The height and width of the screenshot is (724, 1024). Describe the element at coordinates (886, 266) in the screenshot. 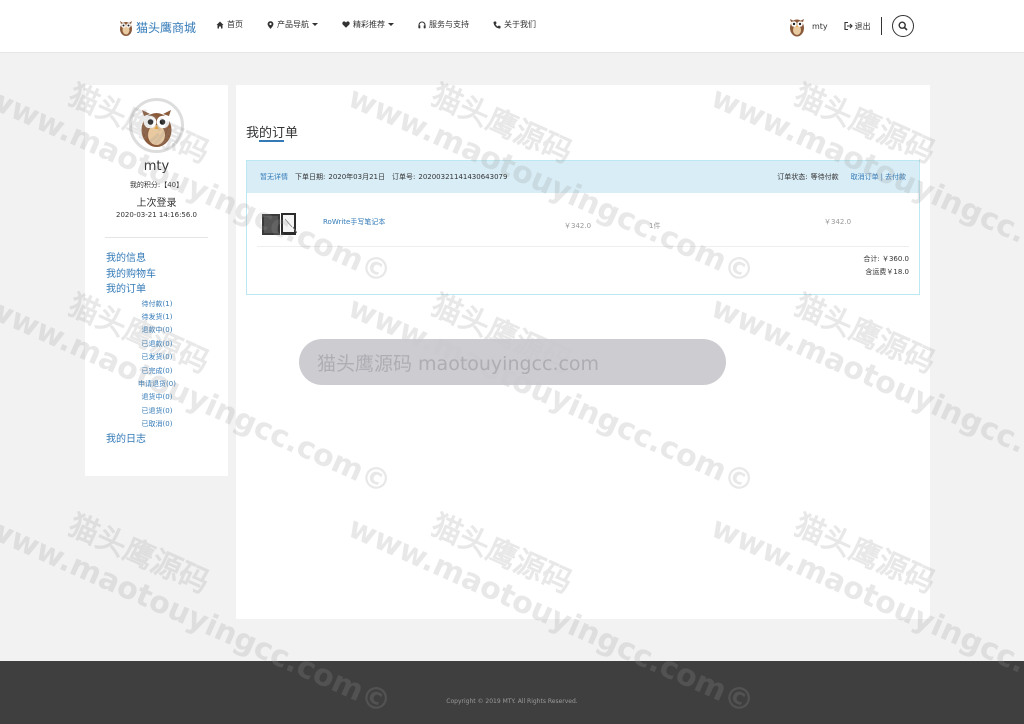

I see `order-totals: 合计: ￥360.0 含运费￥18.0` at that location.